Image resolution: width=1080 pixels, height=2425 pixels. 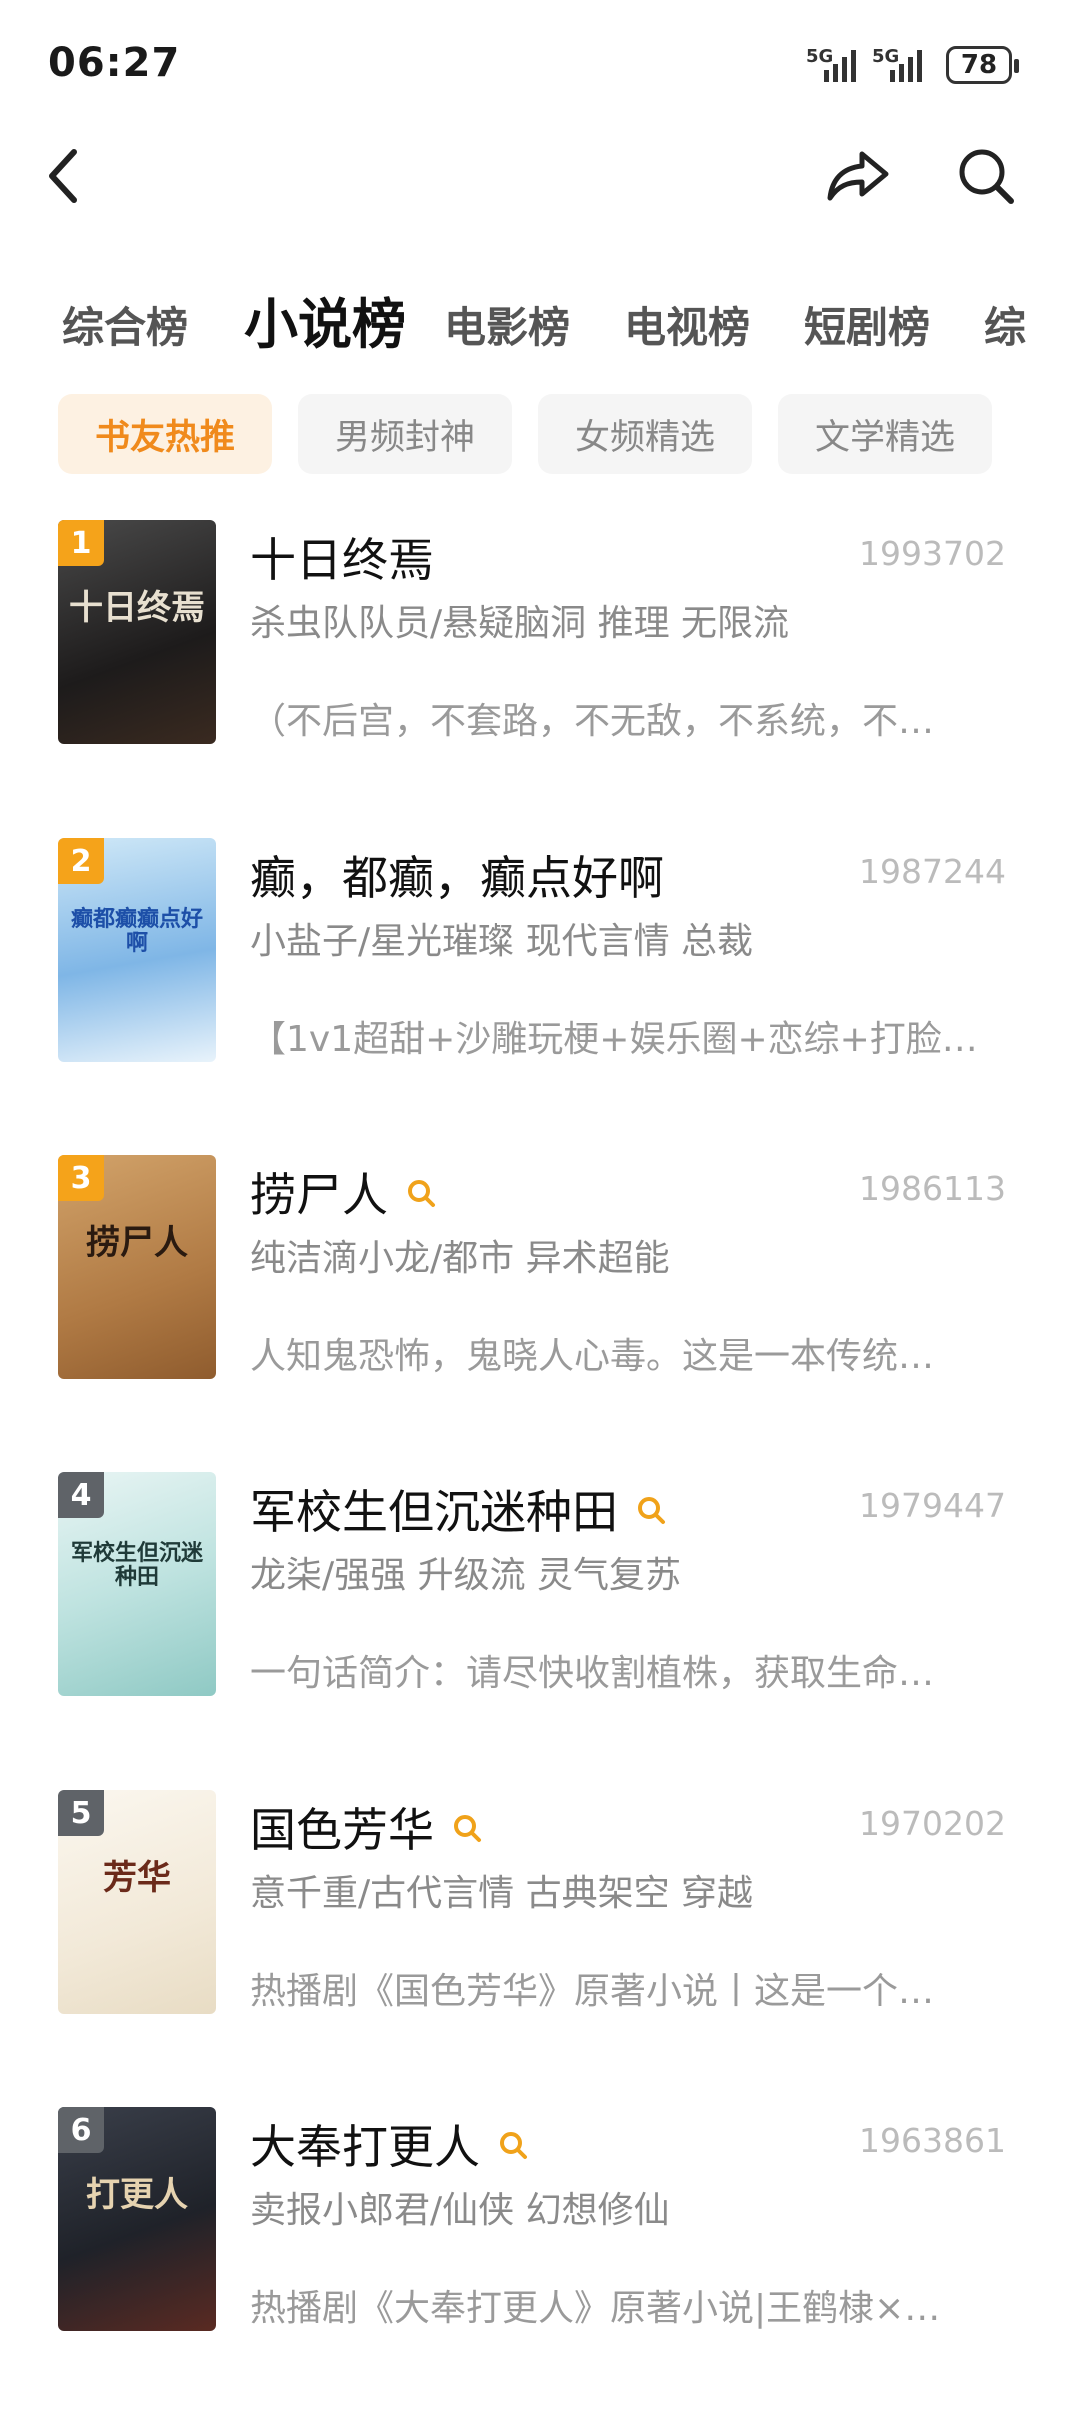 What do you see at coordinates (81, 2130) in the screenshot?
I see `rank-badge: 6` at bounding box center [81, 2130].